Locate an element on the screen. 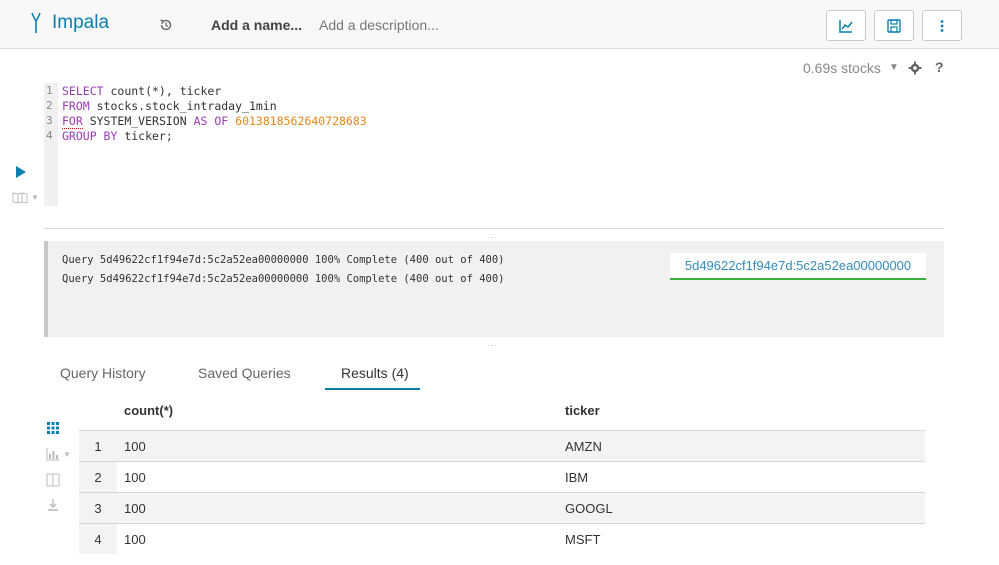  more-options-button is located at coordinates (942, 25).